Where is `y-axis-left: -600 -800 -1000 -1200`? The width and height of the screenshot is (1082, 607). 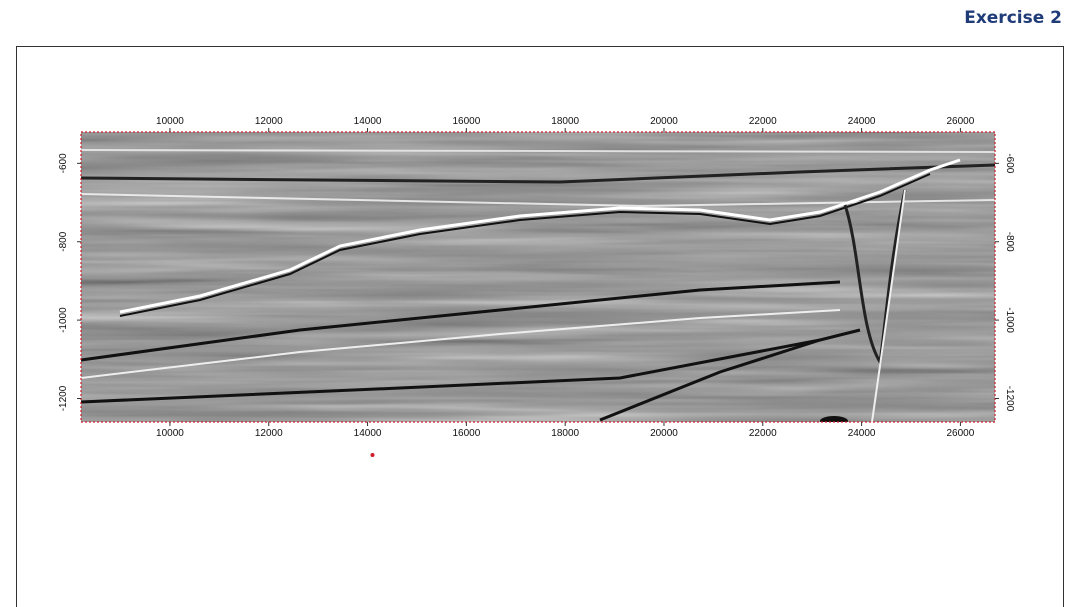
y-axis-left: -600 -800 -1000 -1200 is located at coordinates (69, 282).